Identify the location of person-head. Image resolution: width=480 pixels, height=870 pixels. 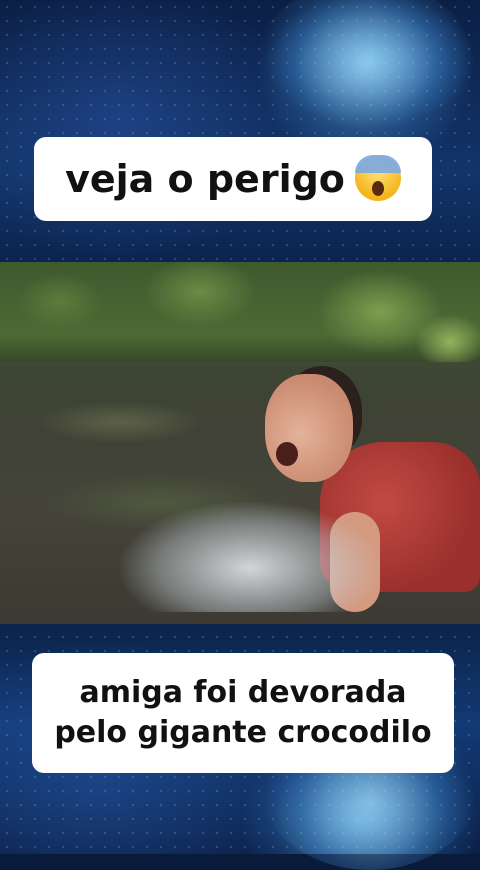
(309, 428).